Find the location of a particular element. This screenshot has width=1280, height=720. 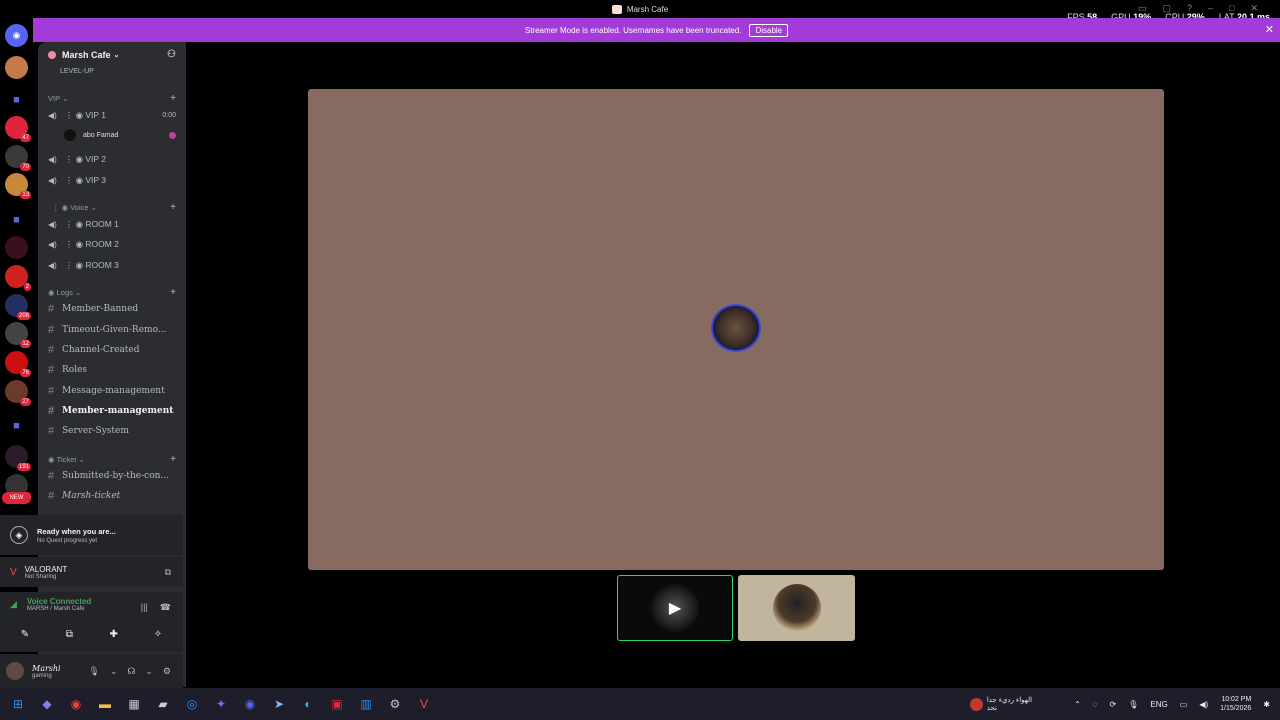

add-member-icon: ⚇ is located at coordinates (171, 54).